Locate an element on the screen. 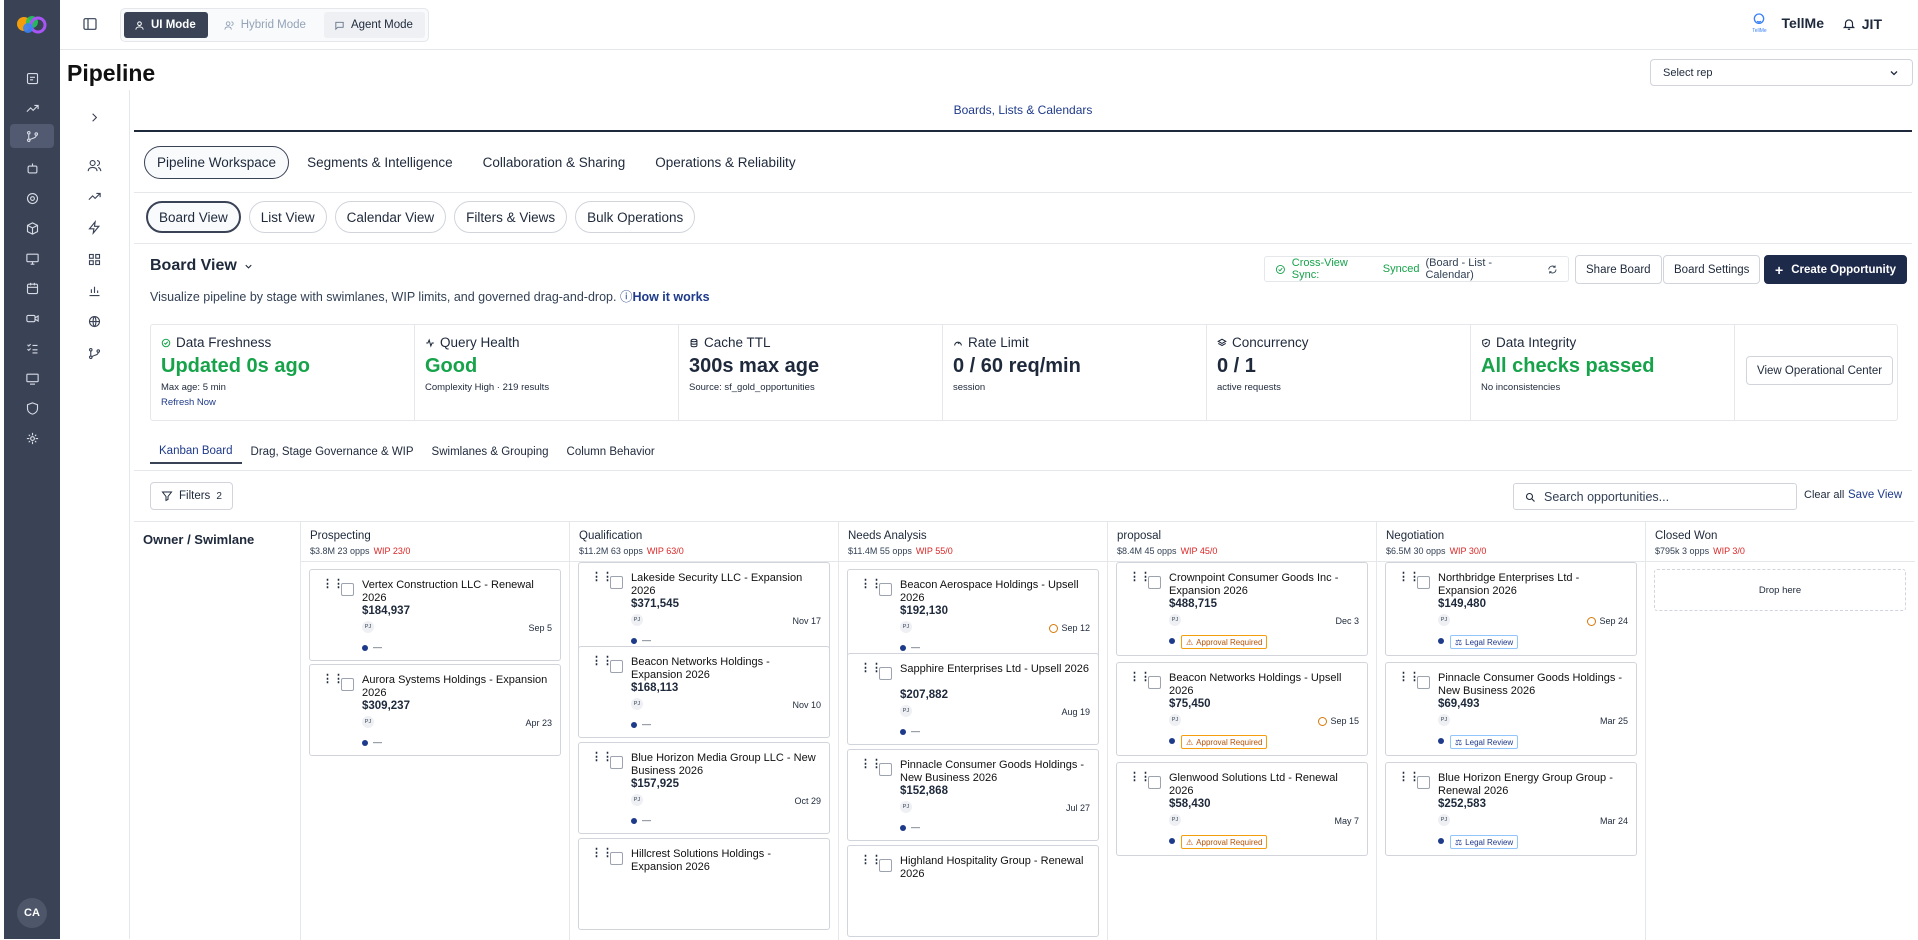  rail-target-icon is located at coordinates (32, 198).